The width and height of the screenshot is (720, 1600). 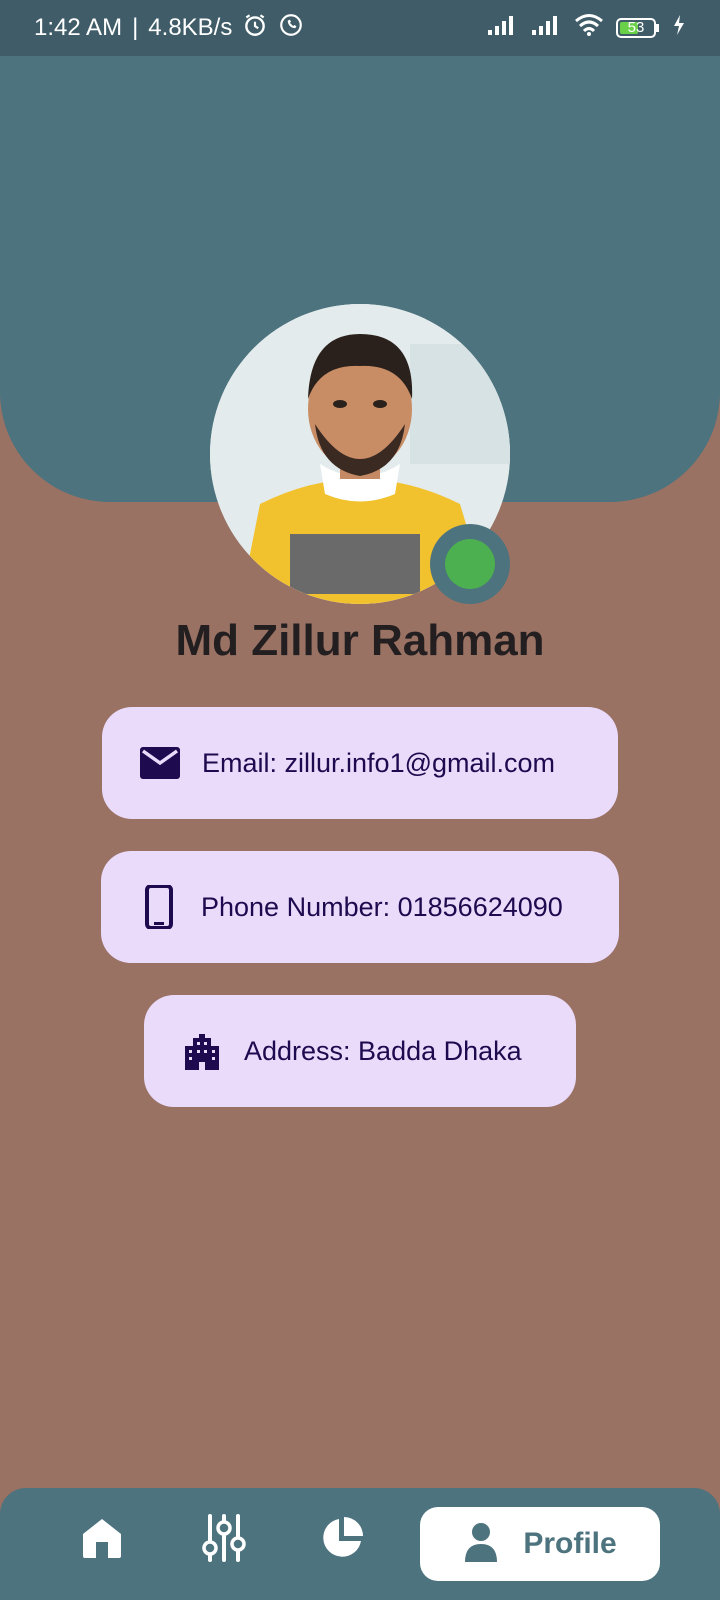 I want to click on nav-filters-button, so click(x=224, y=1540).